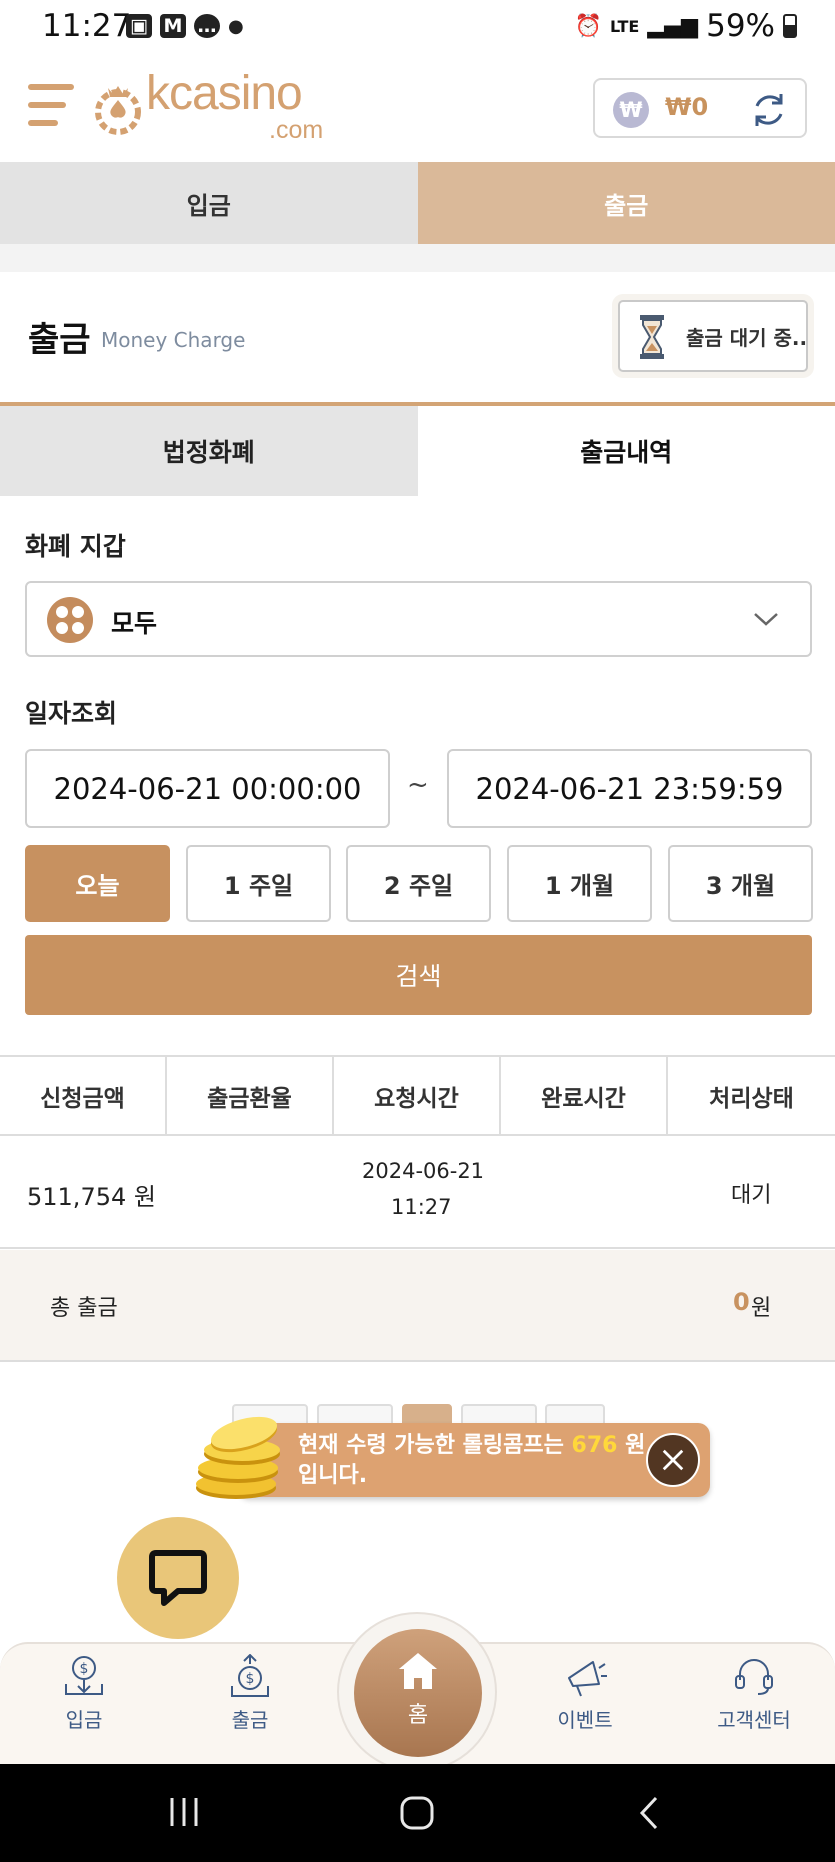  What do you see at coordinates (751, 1095) in the screenshot?
I see `col-status: 처리상태` at bounding box center [751, 1095].